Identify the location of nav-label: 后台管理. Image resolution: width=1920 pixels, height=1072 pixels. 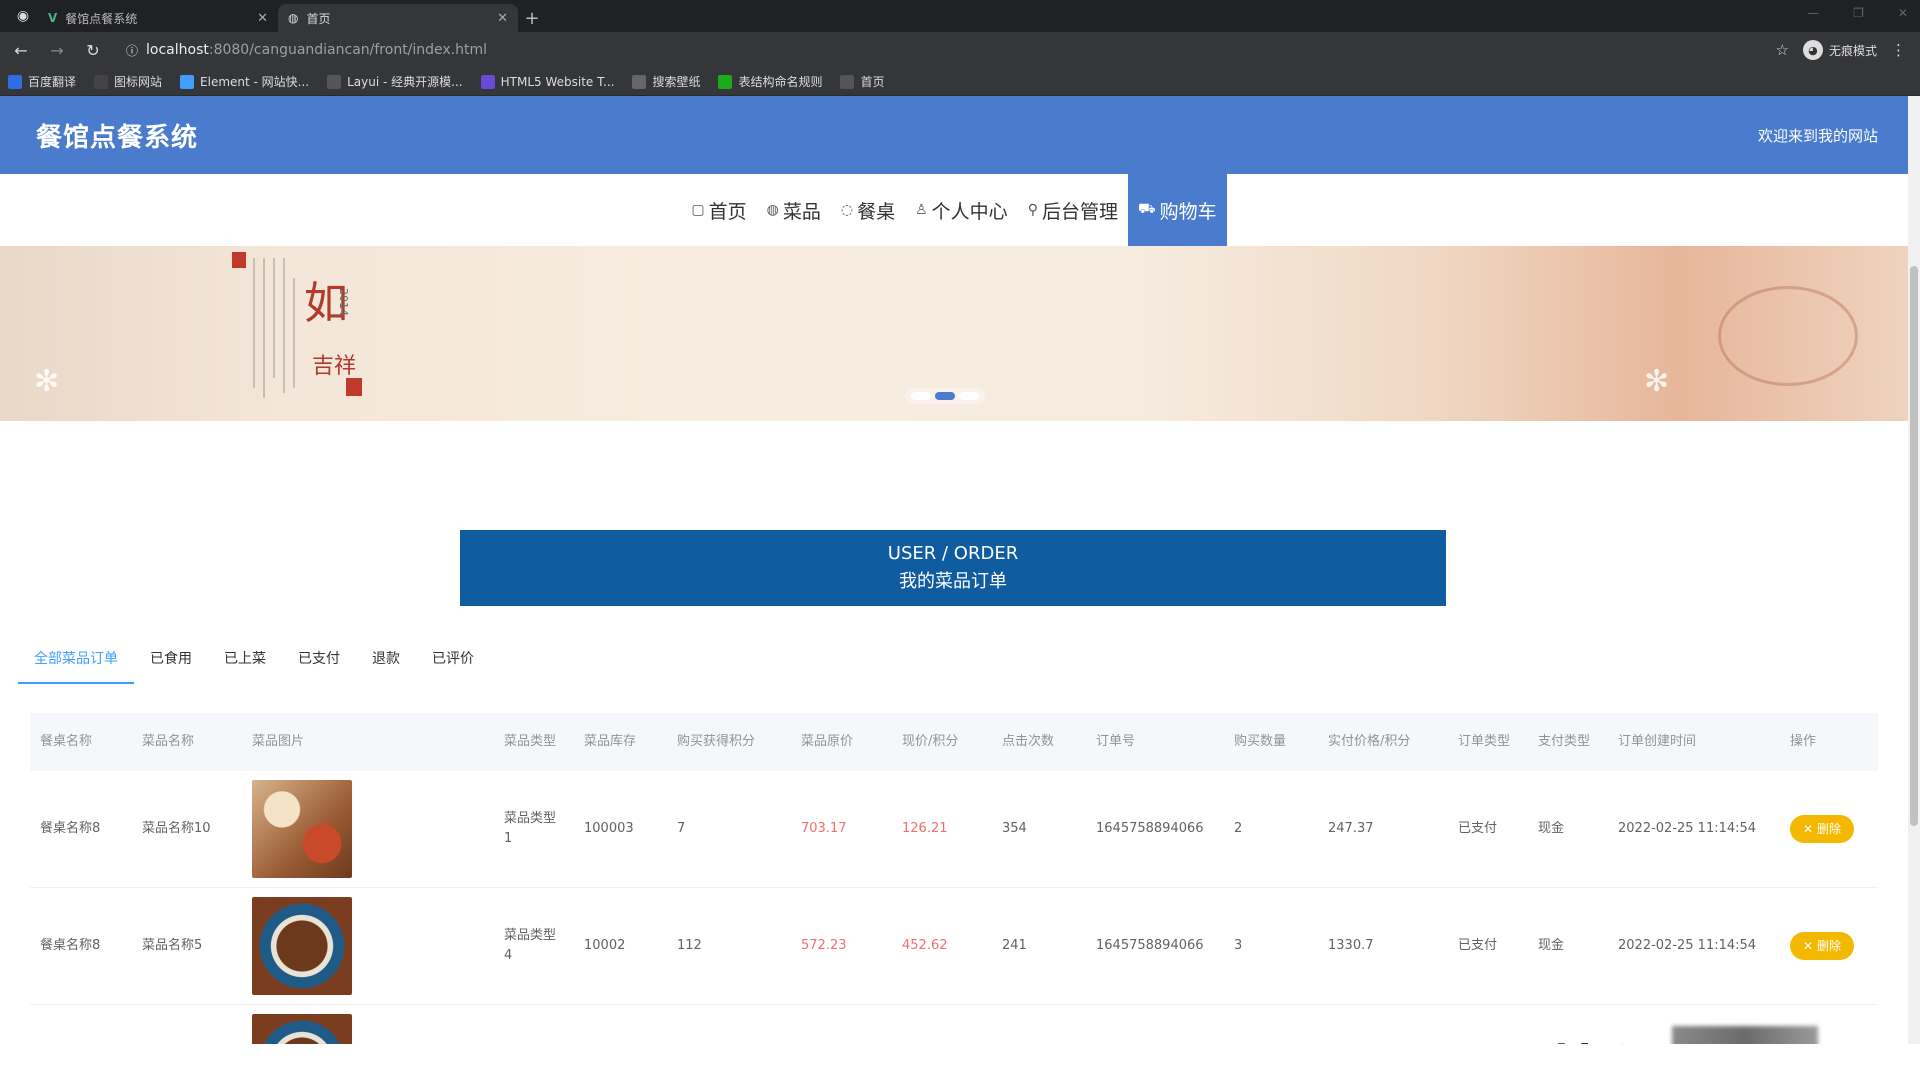
(1080, 210).